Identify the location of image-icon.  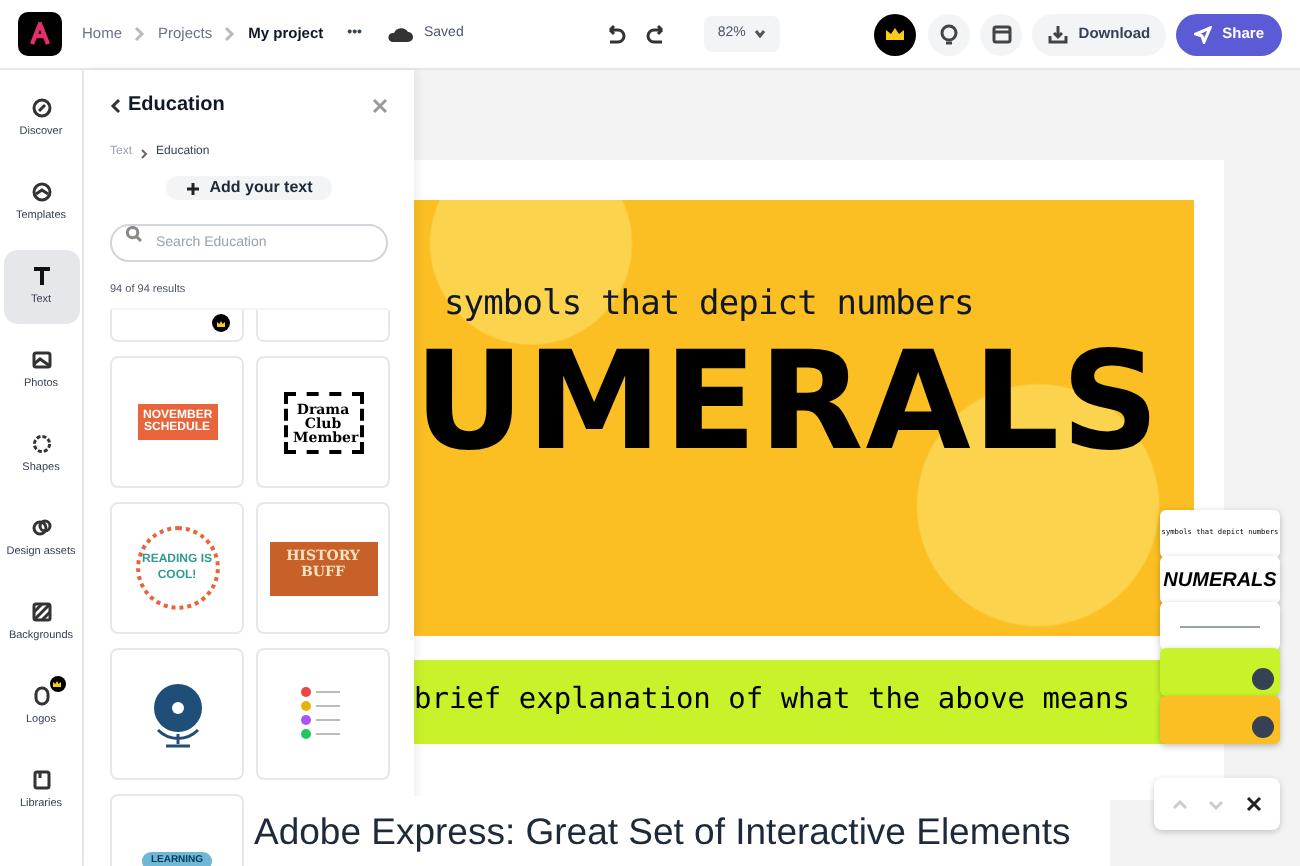
(41, 359).